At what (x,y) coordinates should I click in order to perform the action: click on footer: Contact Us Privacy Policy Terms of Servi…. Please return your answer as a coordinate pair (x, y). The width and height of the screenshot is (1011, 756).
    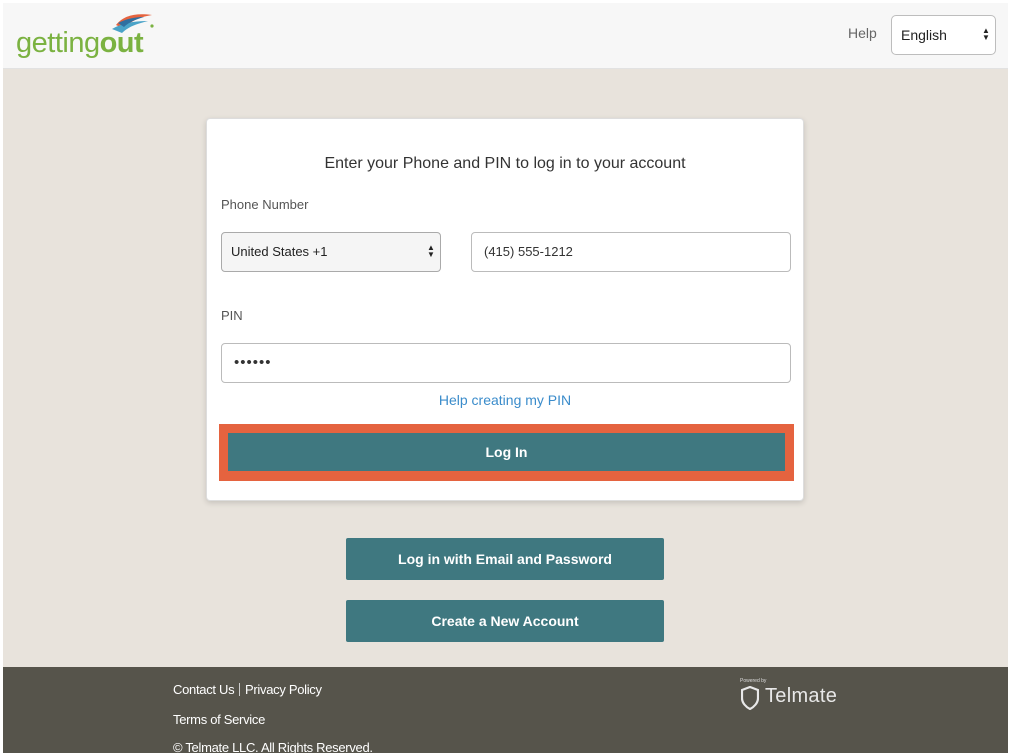
    Looking at the image, I should click on (505, 710).